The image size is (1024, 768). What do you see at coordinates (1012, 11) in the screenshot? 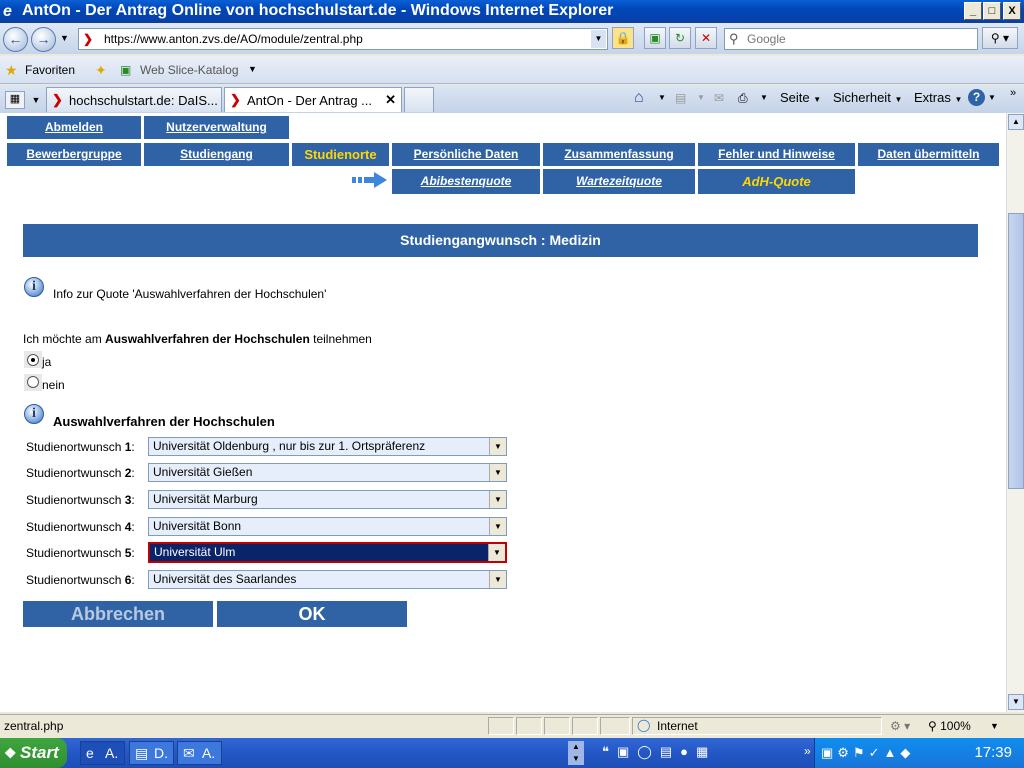
I see `close-window-button: X` at bounding box center [1012, 11].